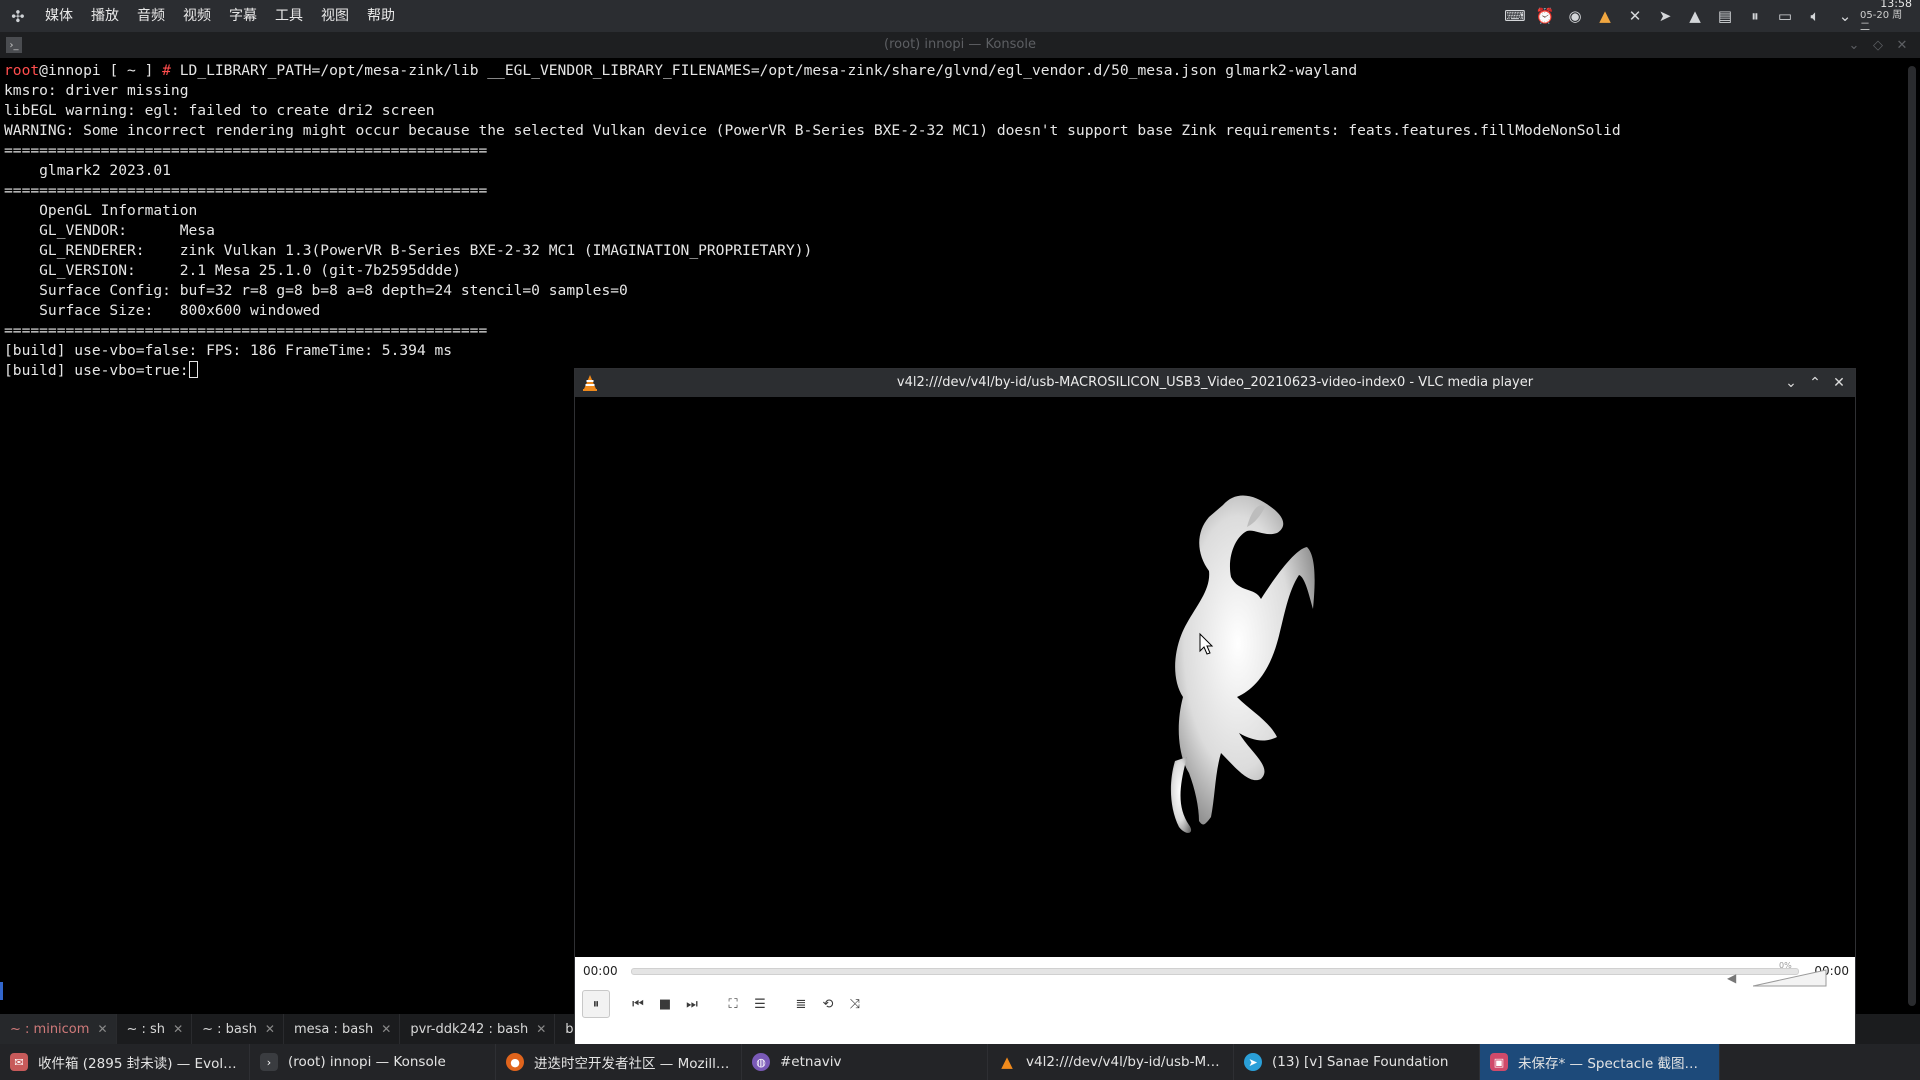 The height and width of the screenshot is (1080, 1920). Describe the element at coordinates (18, 16) in the screenshot. I see `app-launcher-icon: ✣` at that location.